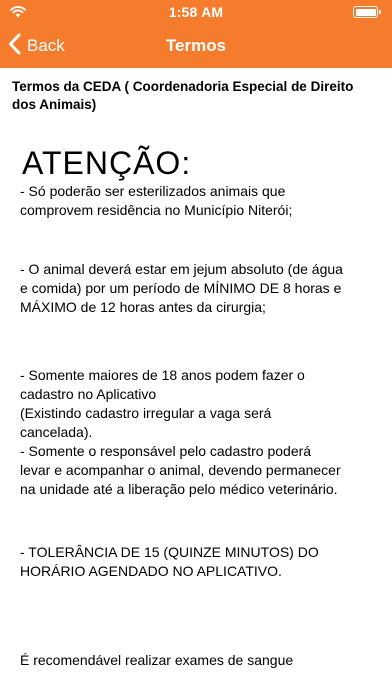  I want to click on page-title: Termos, so click(196, 45).